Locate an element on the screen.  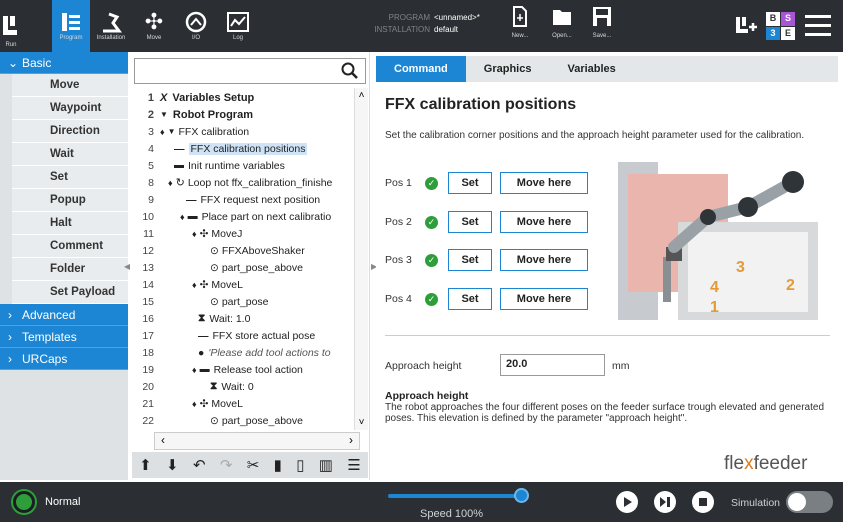
speed-slider-track is located at coordinates (455, 496).